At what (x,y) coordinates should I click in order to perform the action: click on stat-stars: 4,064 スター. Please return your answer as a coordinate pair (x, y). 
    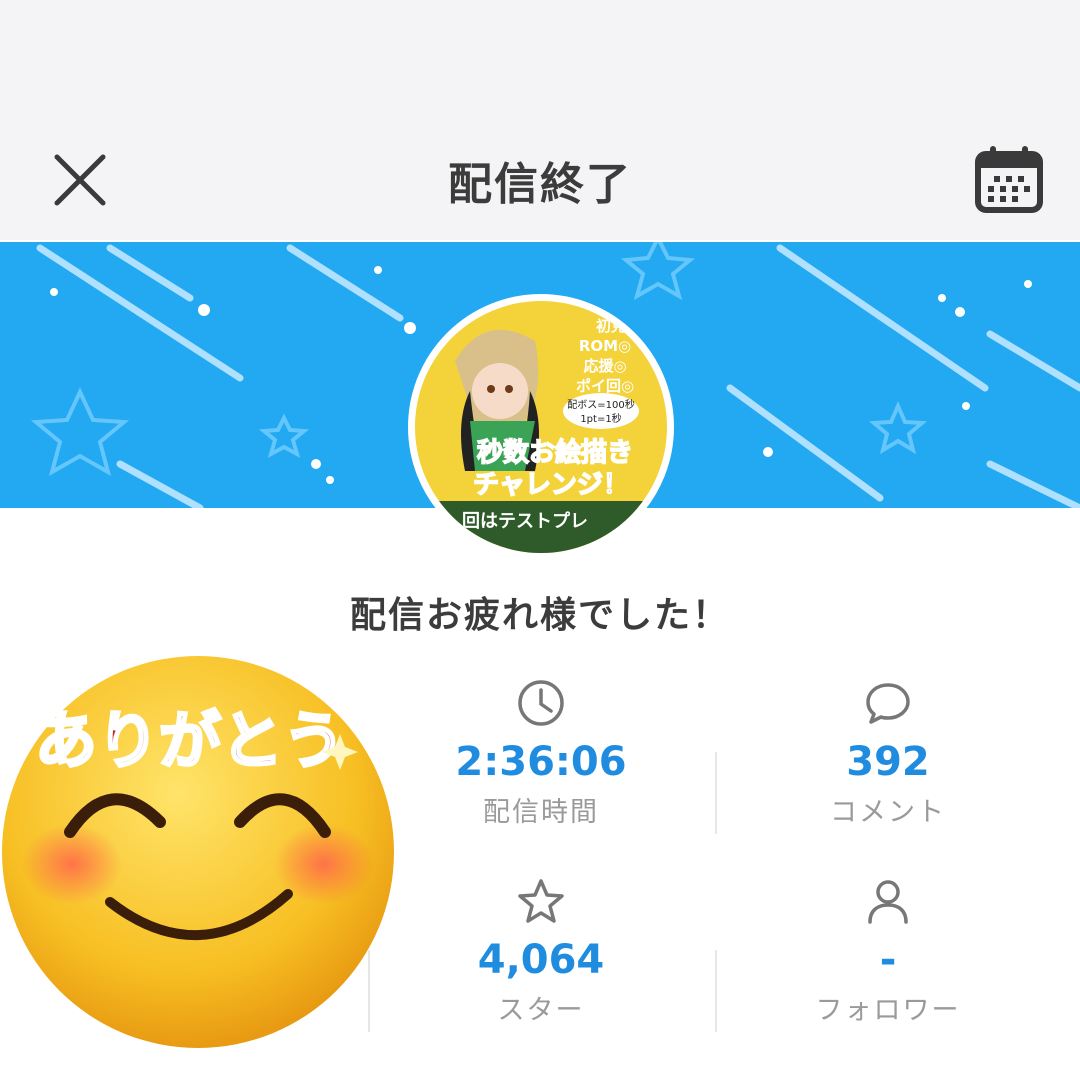
    Looking at the image, I should click on (541, 951).